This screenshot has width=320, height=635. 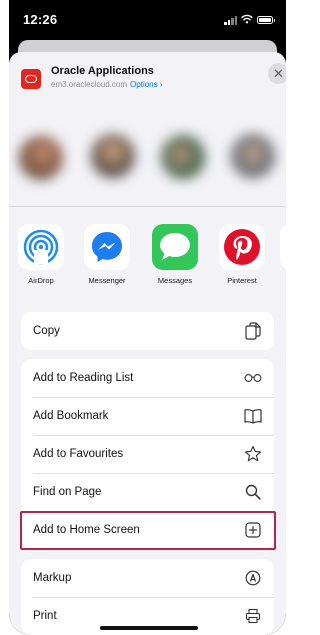 What do you see at coordinates (45, 616) in the screenshot?
I see `action-label: Print` at bounding box center [45, 616].